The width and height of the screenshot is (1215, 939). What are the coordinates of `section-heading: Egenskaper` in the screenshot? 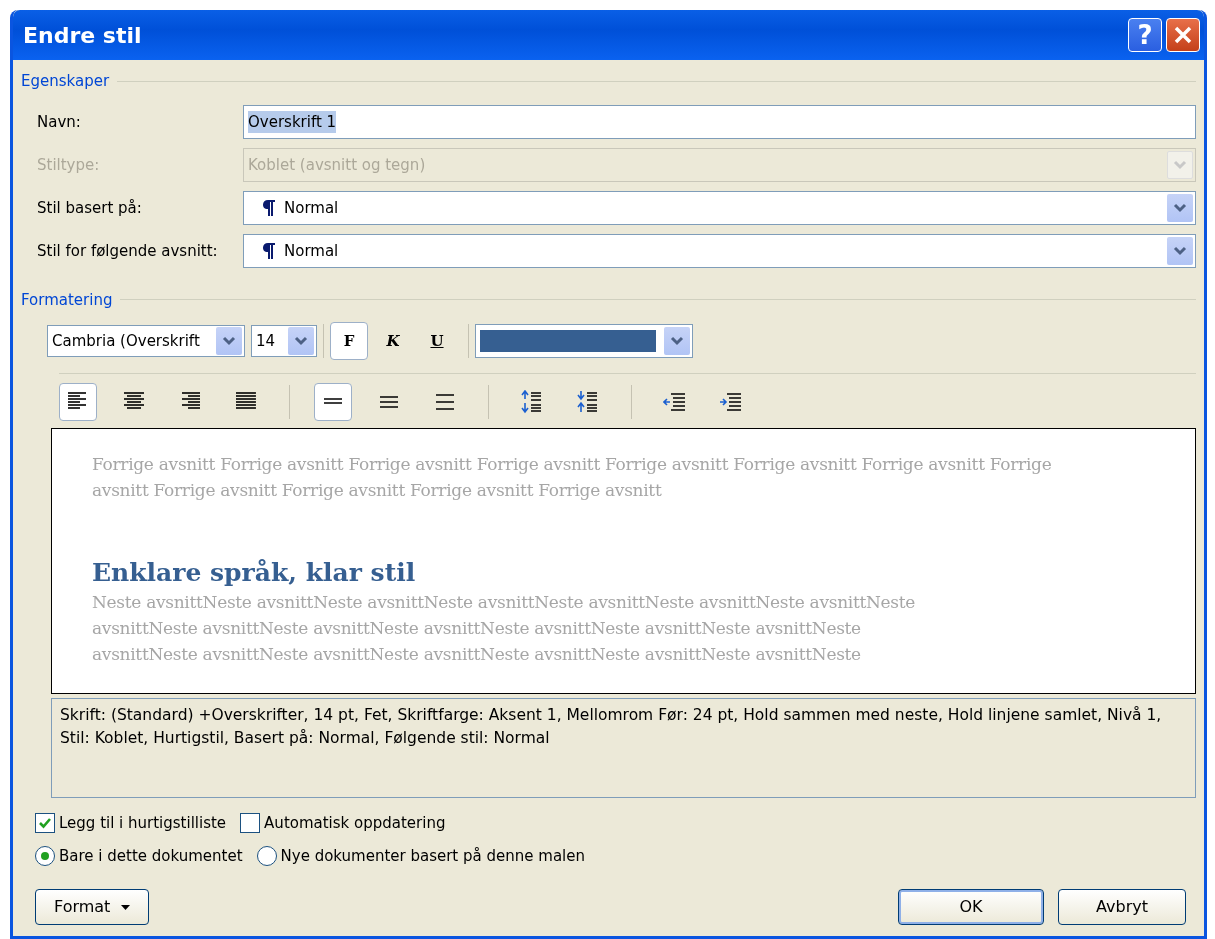 It's located at (65, 81).